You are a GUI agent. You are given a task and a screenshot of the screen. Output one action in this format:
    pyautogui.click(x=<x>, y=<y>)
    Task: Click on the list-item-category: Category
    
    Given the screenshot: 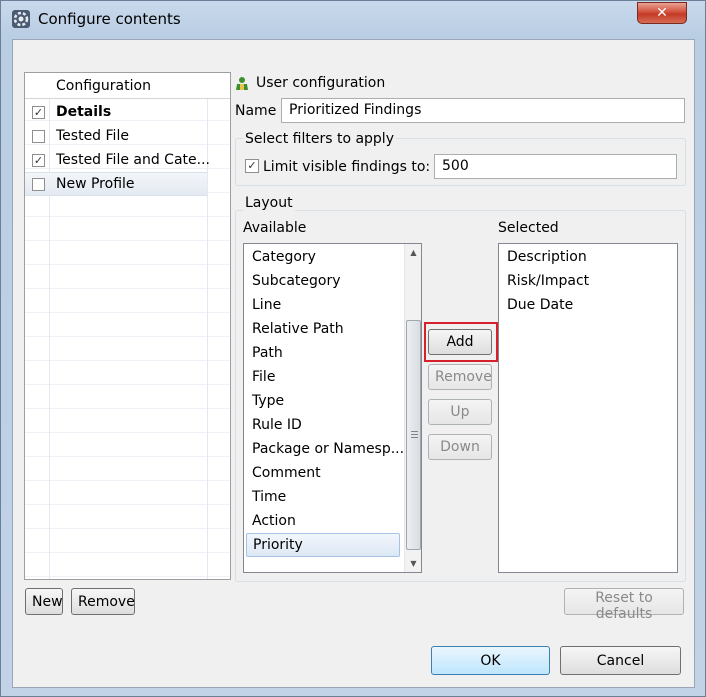 What is the action you would take?
    pyautogui.click(x=324, y=258)
    